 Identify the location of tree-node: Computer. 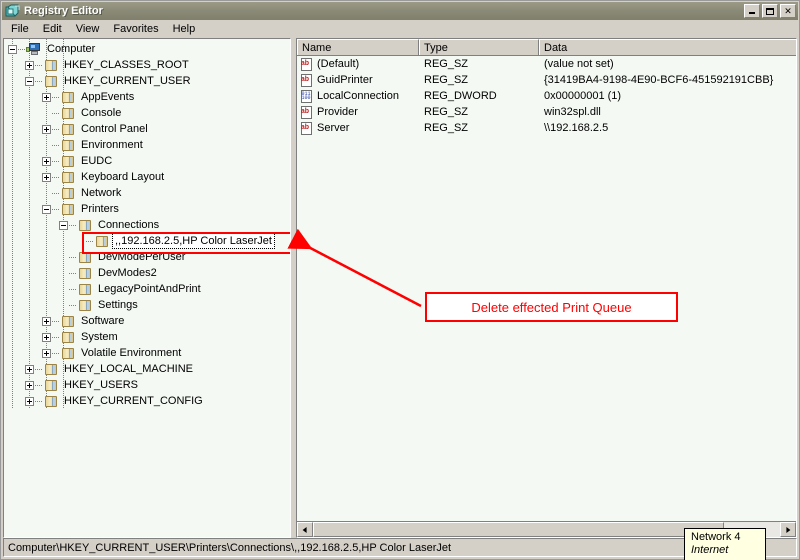
(147, 49).